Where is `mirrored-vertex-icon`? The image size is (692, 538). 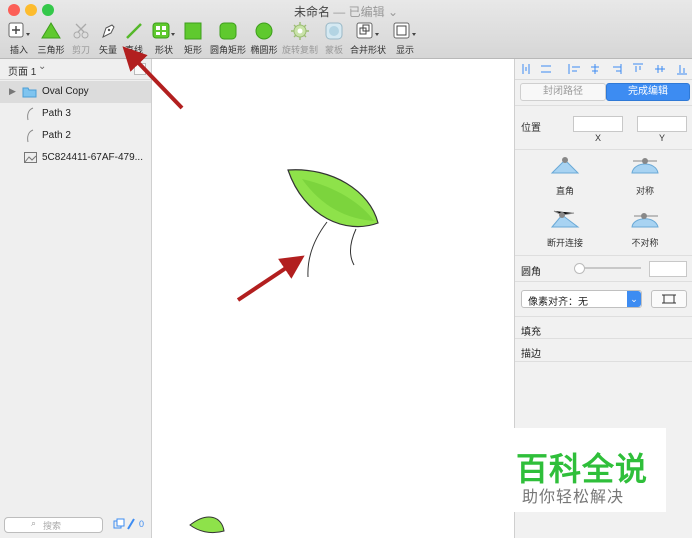 mirrored-vertex-icon is located at coordinates (645, 165).